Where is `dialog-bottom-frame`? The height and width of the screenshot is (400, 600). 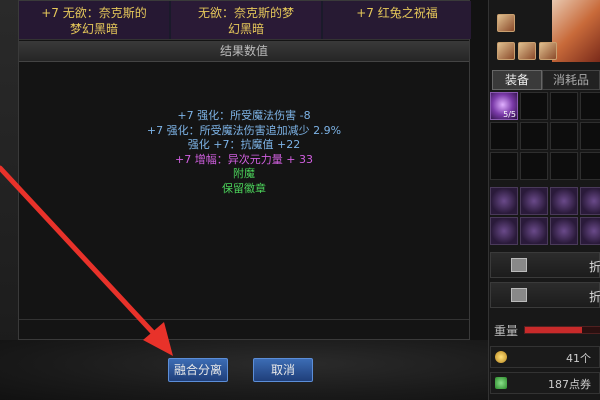 dialog-bottom-frame is located at coordinates (244, 329).